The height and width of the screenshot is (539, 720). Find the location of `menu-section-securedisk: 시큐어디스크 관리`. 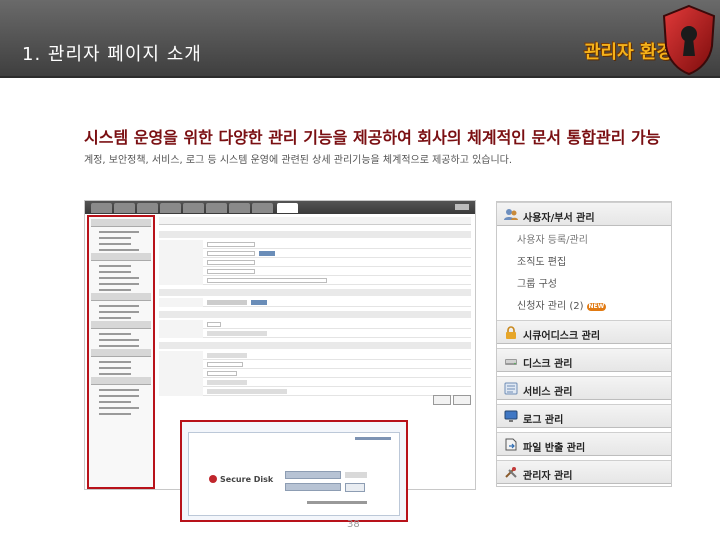

menu-section-securedisk: 시큐어디스크 관리 is located at coordinates (584, 332).